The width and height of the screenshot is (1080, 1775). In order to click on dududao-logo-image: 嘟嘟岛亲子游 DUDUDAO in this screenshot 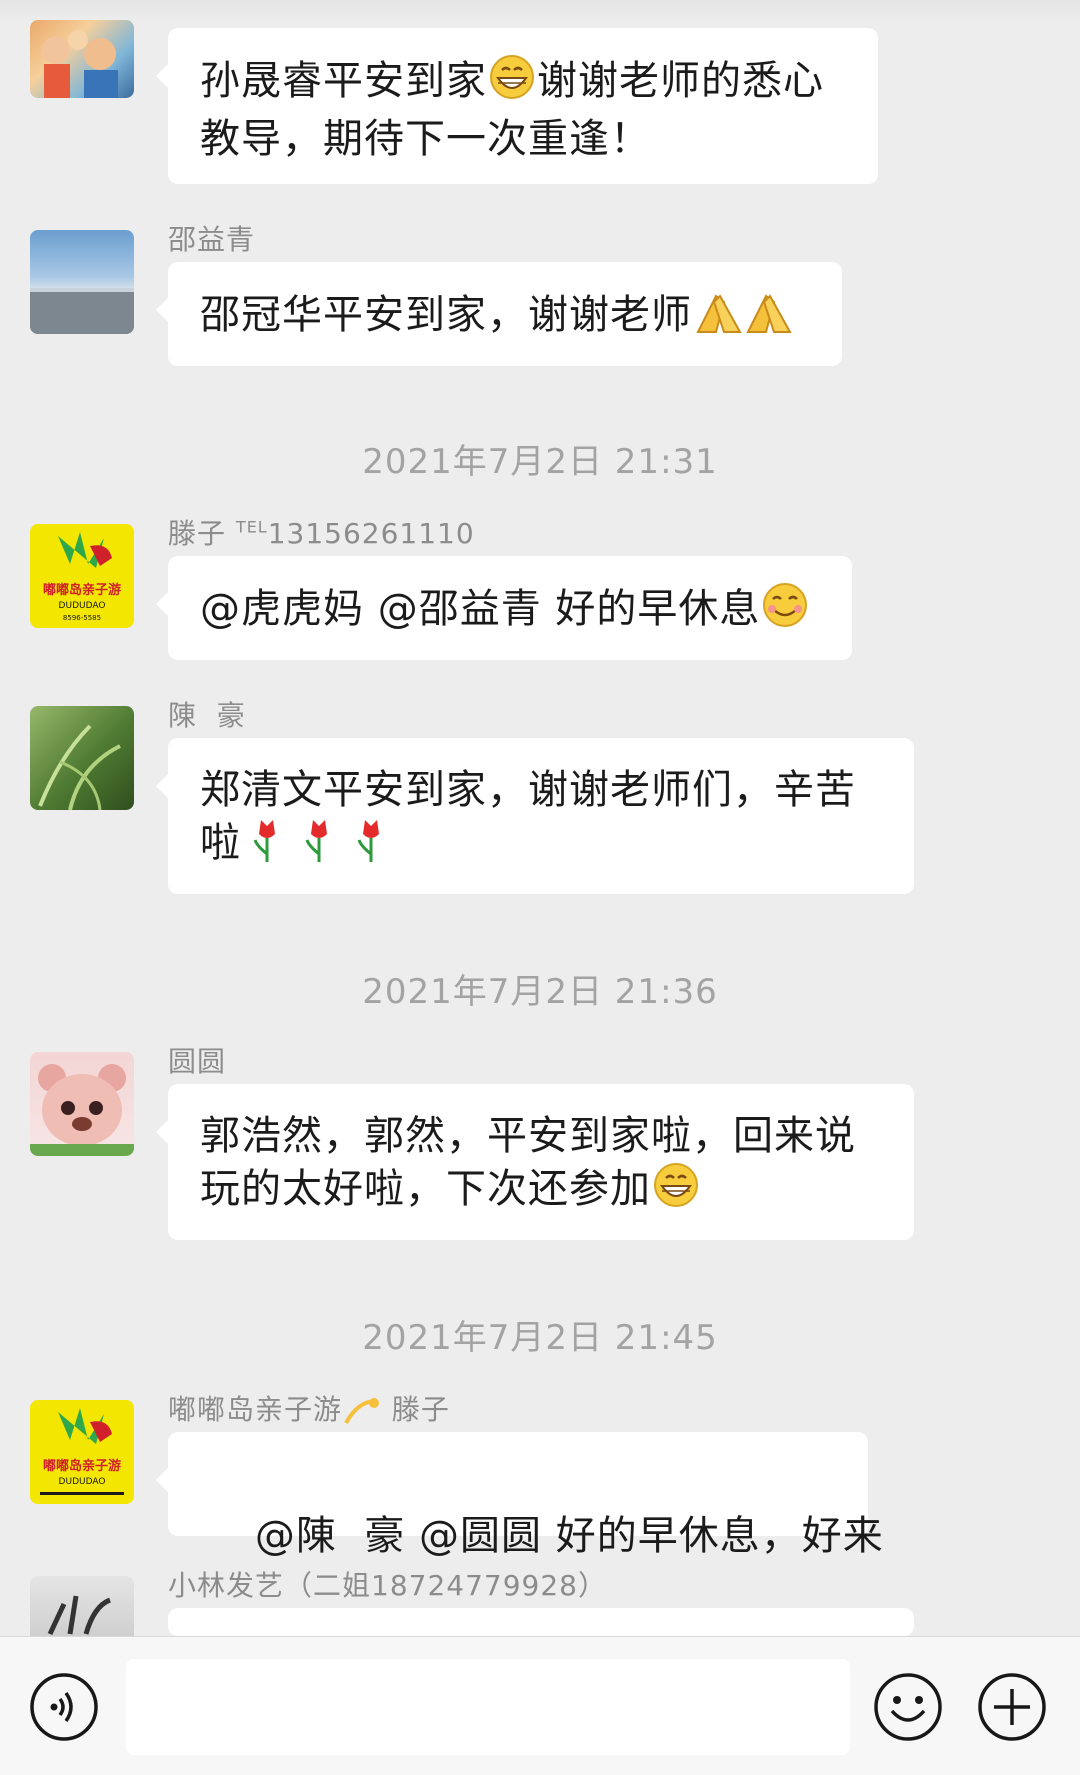, I will do `click(82, 1451)`.